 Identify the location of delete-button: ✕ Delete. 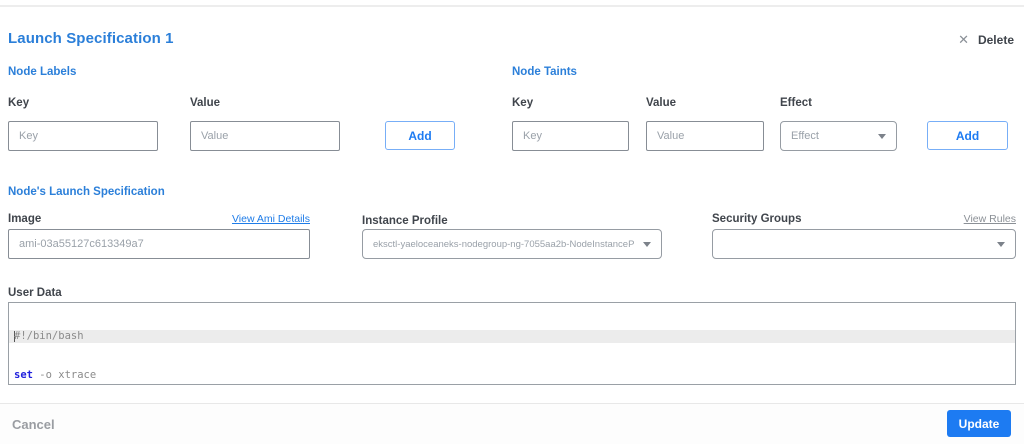
(986, 40).